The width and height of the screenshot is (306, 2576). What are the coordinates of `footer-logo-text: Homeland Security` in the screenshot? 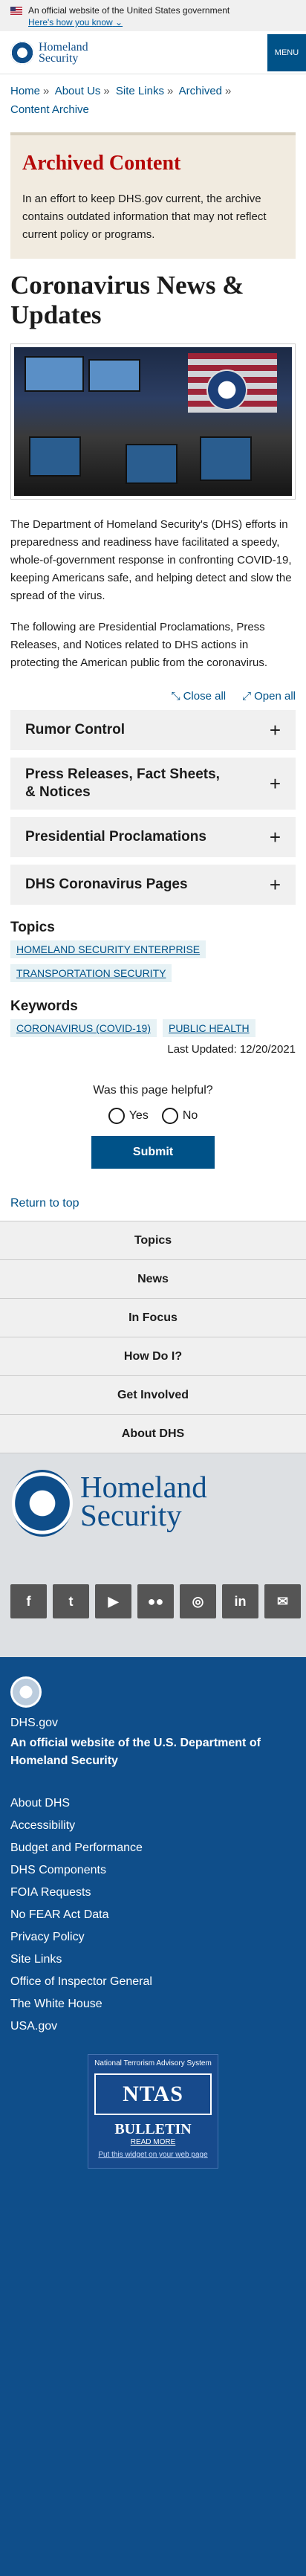 It's located at (144, 1501).